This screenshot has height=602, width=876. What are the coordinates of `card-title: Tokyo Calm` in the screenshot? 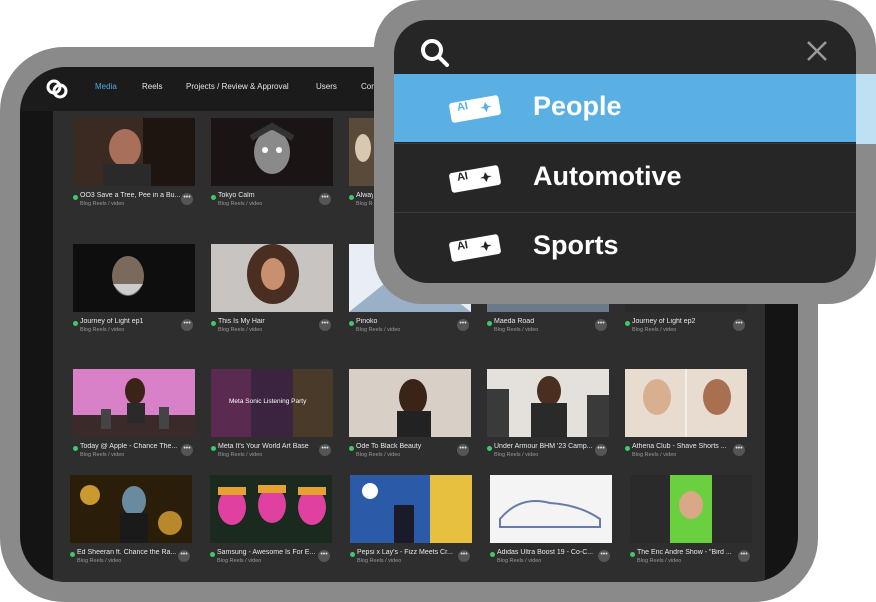 It's located at (236, 195).